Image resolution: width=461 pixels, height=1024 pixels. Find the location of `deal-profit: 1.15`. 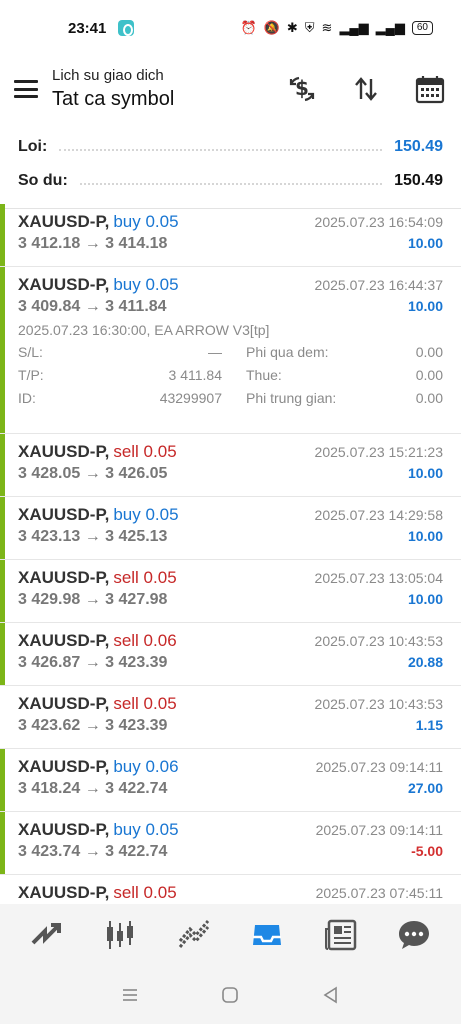

deal-profit: 1.15 is located at coordinates (429, 725).